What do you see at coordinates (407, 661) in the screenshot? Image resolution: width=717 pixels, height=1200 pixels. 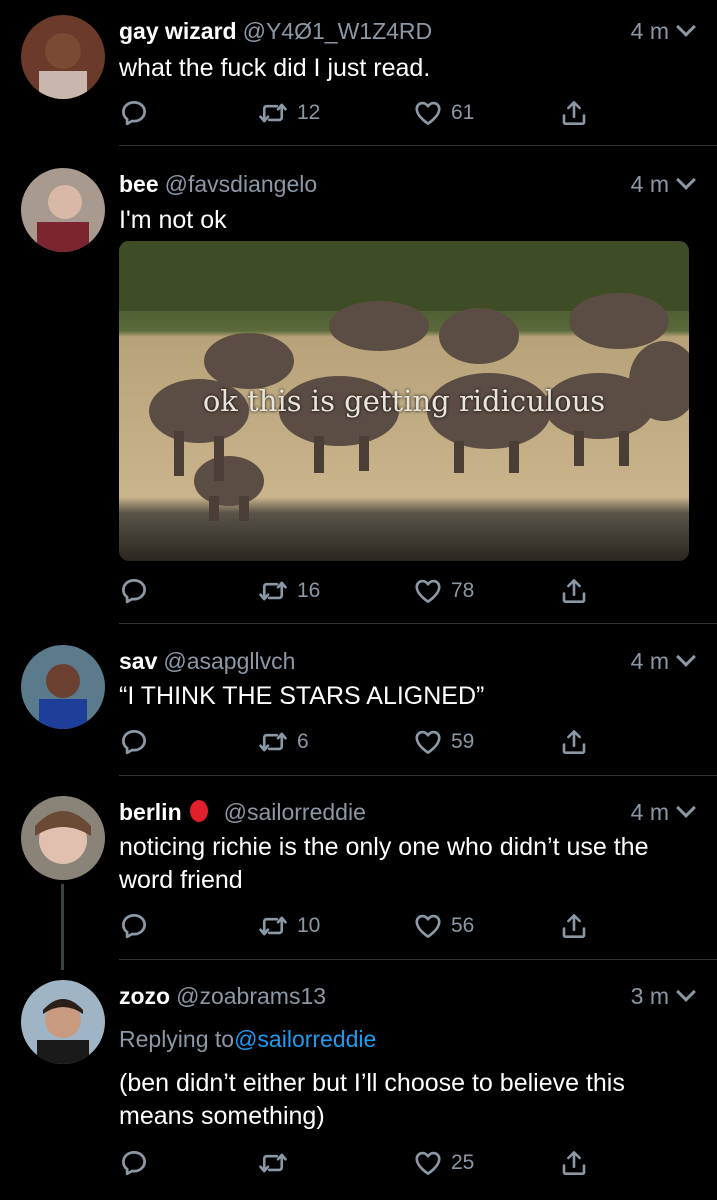 I see `tweet-header: sav @asapgllvch 4 m` at bounding box center [407, 661].